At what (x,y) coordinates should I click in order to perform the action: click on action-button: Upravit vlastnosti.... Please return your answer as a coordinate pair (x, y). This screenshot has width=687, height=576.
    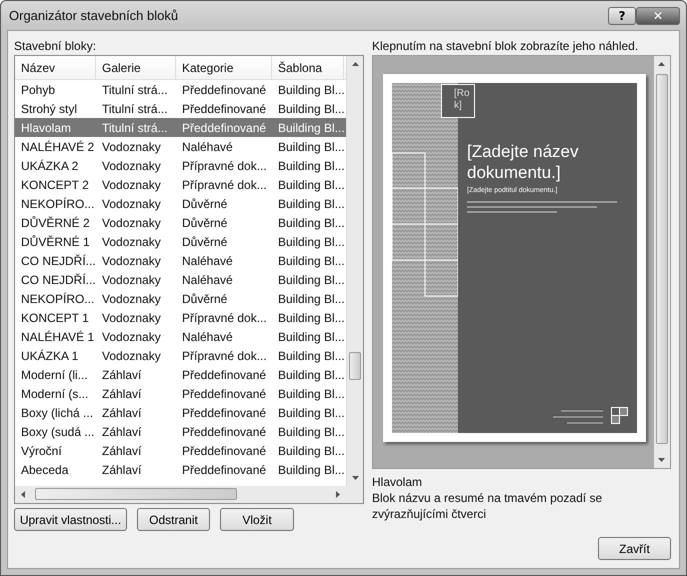
    Looking at the image, I should click on (70, 519).